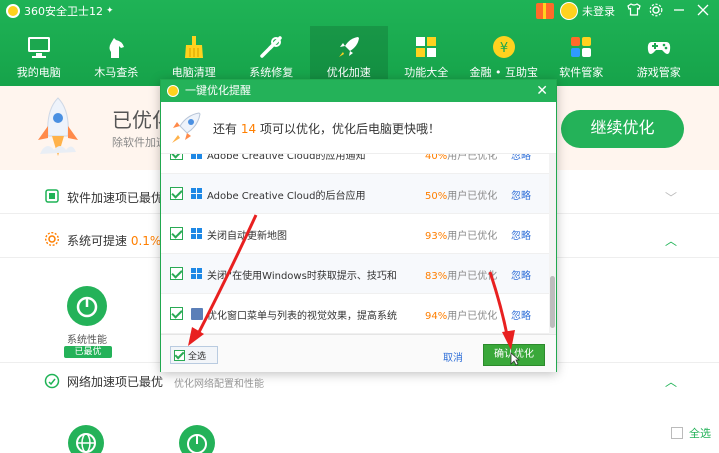 The height and width of the screenshot is (453, 719). I want to click on arrow-to-confirm, so click(501, 310).